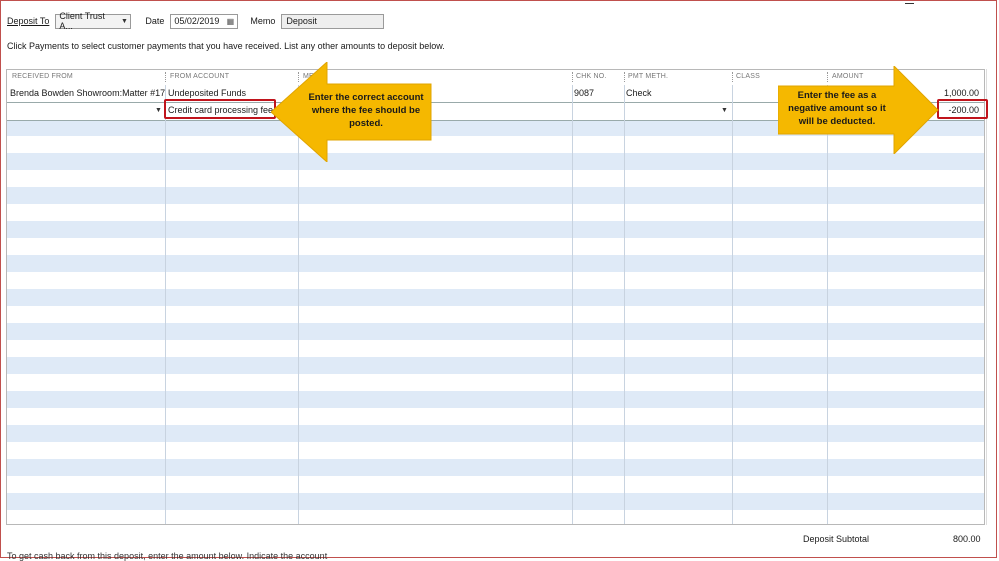 This screenshot has height=561, width=999. Describe the element at coordinates (263, 21) in the screenshot. I see `memo-label: Memo` at that location.